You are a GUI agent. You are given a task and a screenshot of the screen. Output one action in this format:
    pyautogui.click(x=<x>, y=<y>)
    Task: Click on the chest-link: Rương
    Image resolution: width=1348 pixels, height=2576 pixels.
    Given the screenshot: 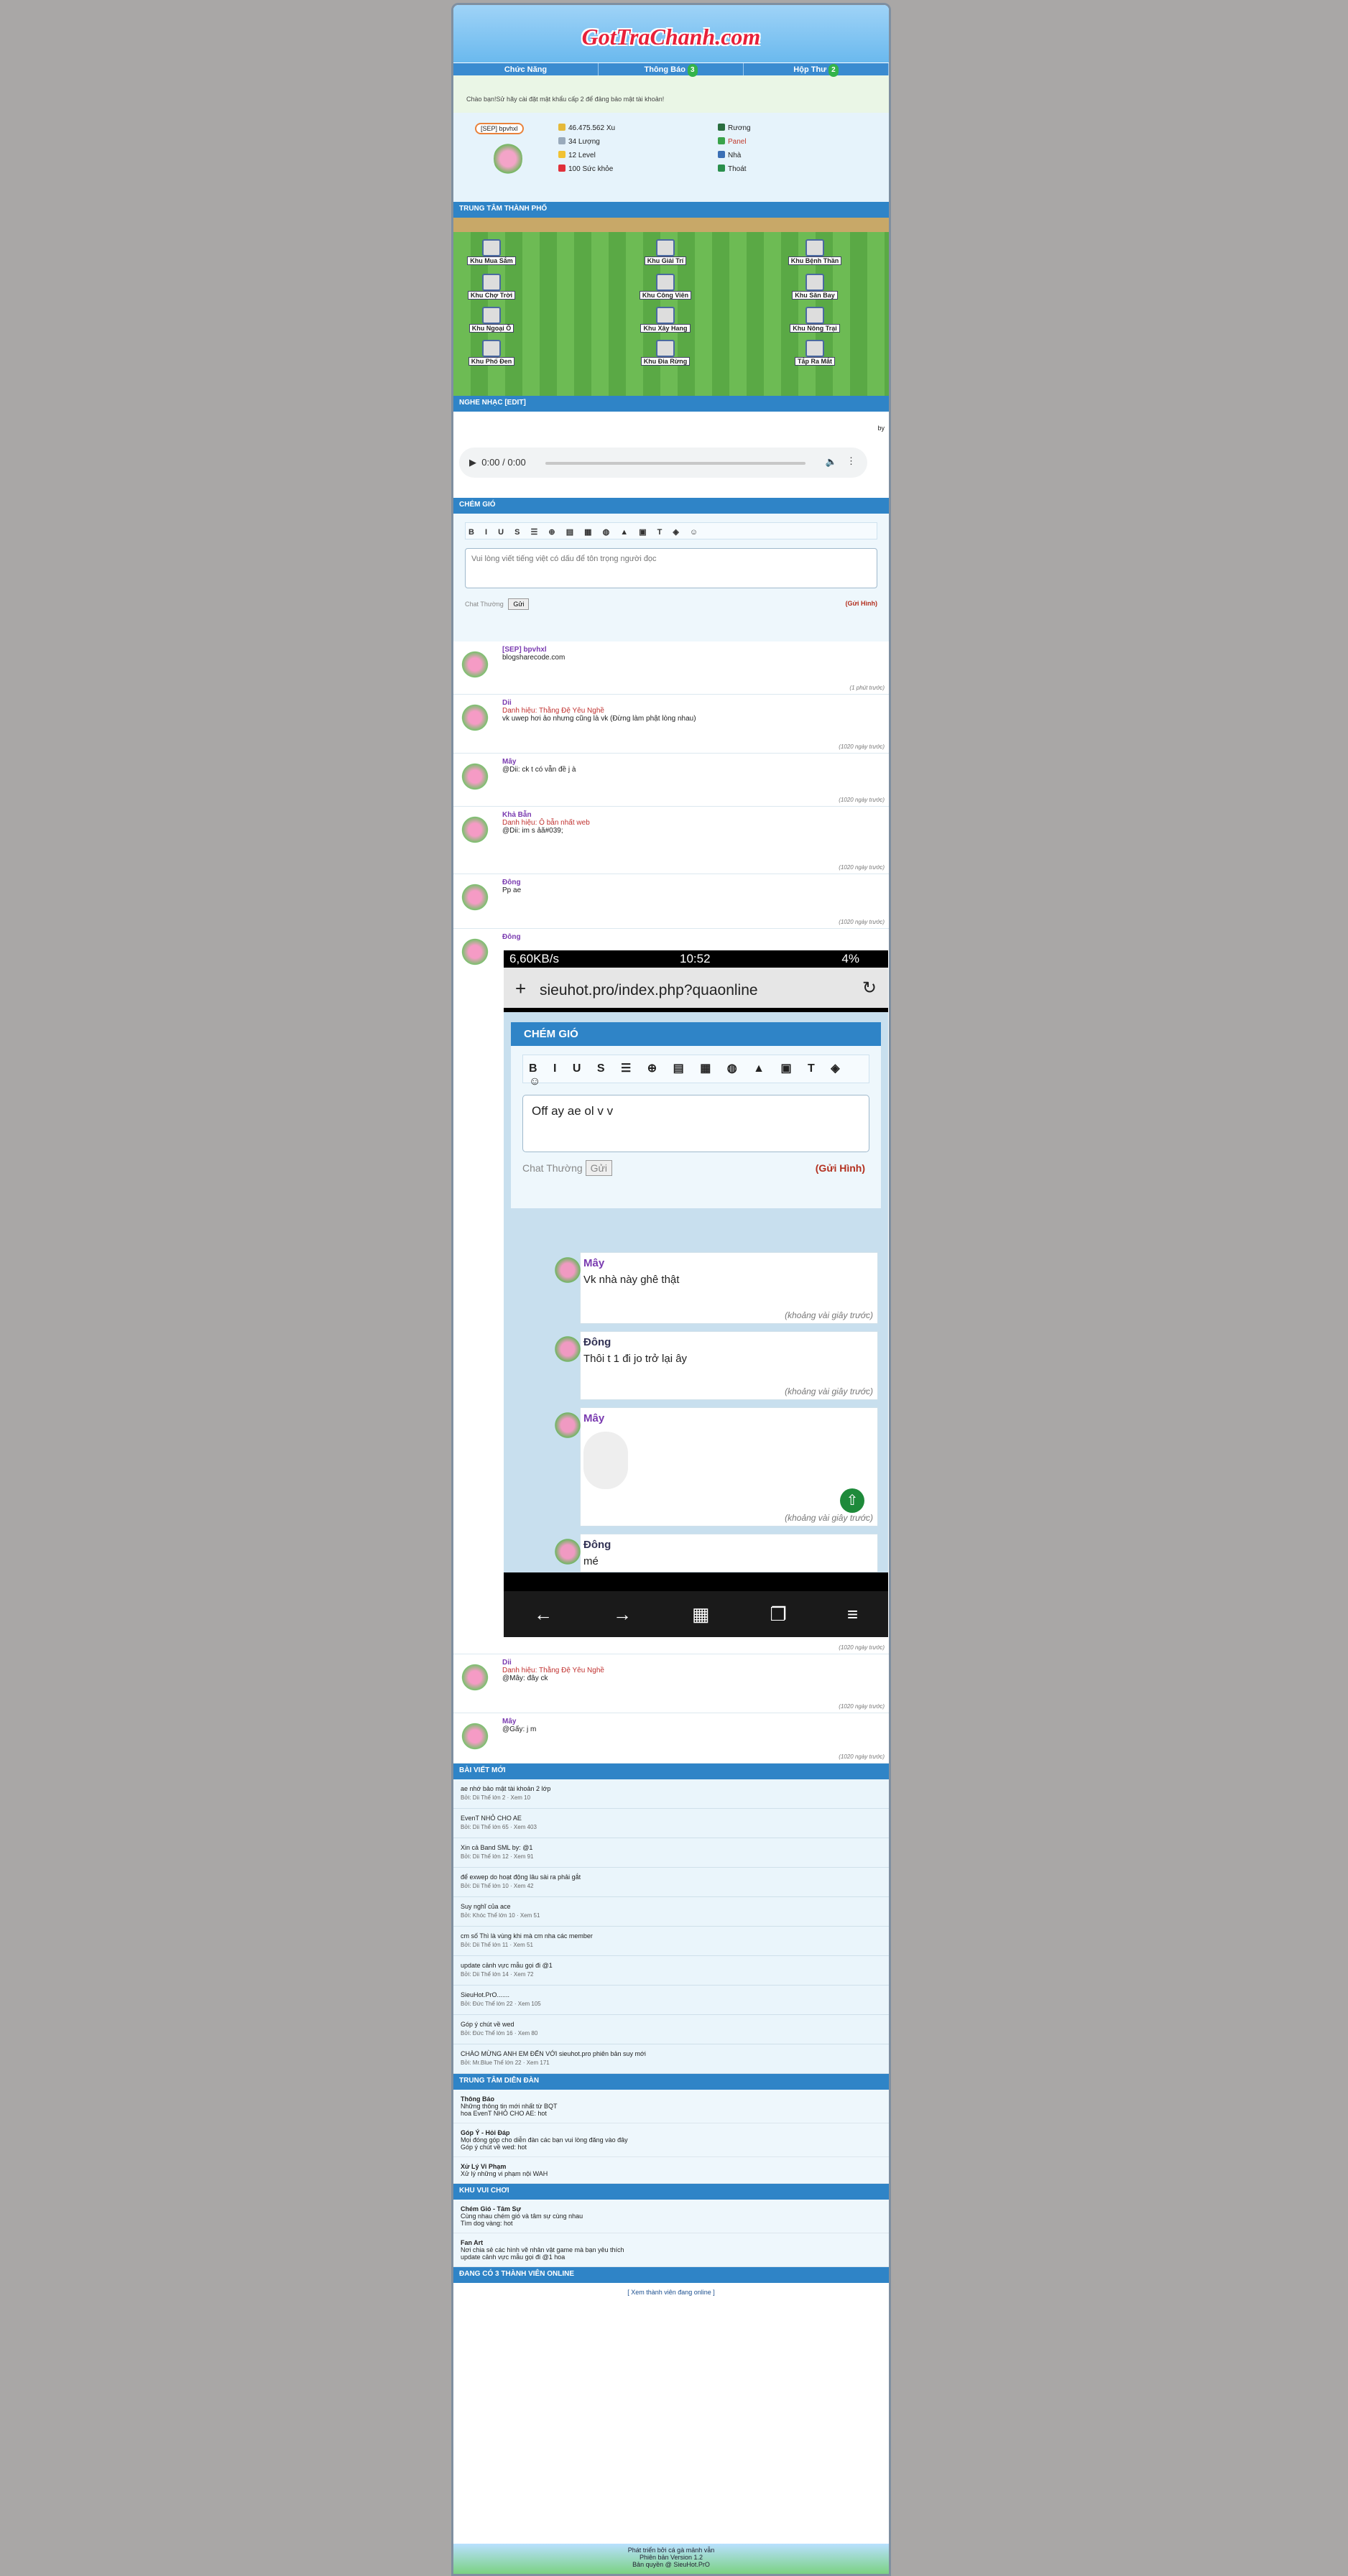 What is the action you would take?
    pyautogui.click(x=734, y=128)
    